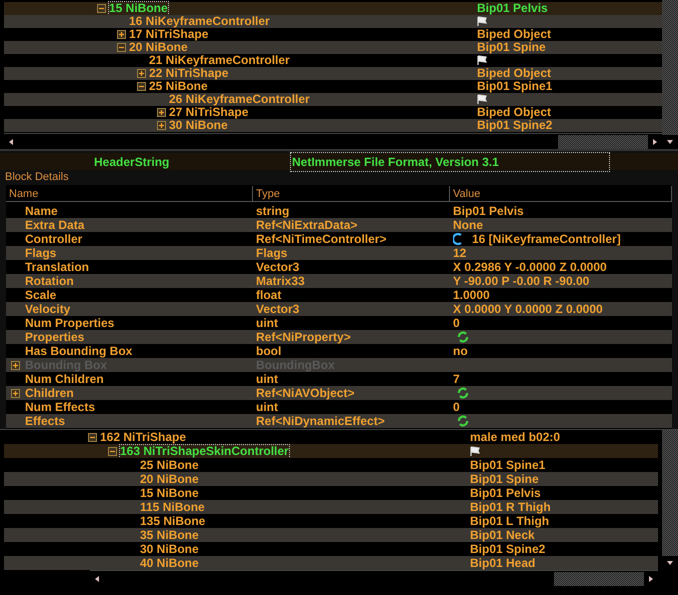 The height and width of the screenshot is (595, 678). I want to click on tree-row: 115 NiBone Bip01 R Thigh, so click(331, 507).